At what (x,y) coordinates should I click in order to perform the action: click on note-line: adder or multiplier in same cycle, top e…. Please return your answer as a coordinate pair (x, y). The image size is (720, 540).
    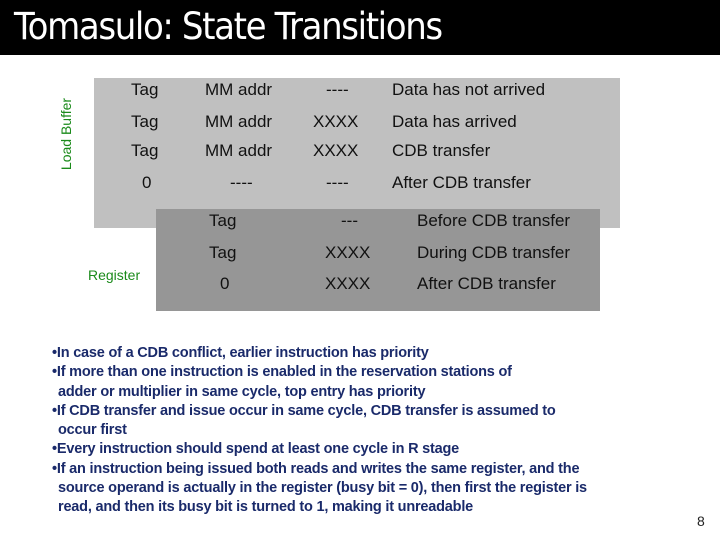
    Looking at the image, I should click on (242, 391).